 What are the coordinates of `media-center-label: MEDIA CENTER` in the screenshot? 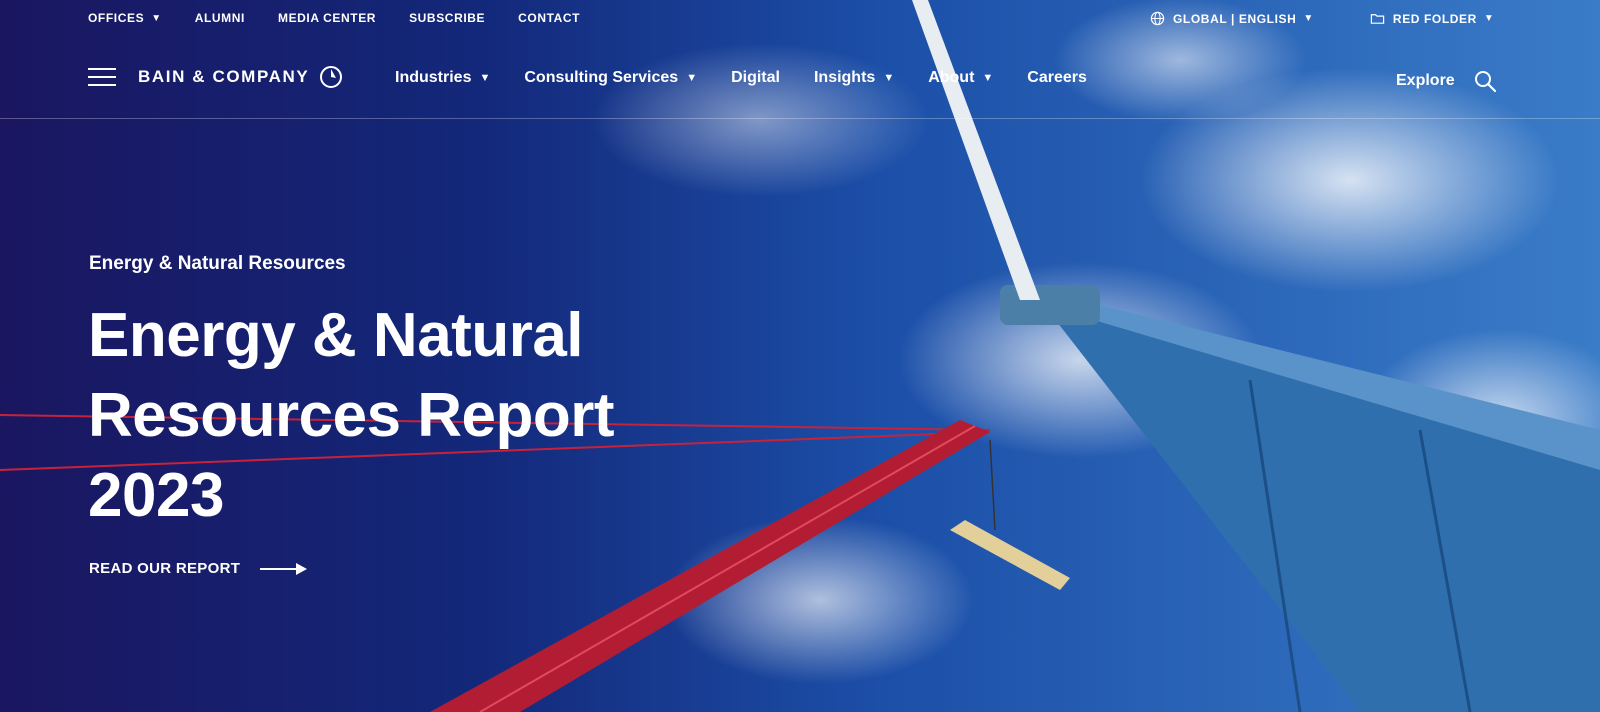 It's located at (327, 18).